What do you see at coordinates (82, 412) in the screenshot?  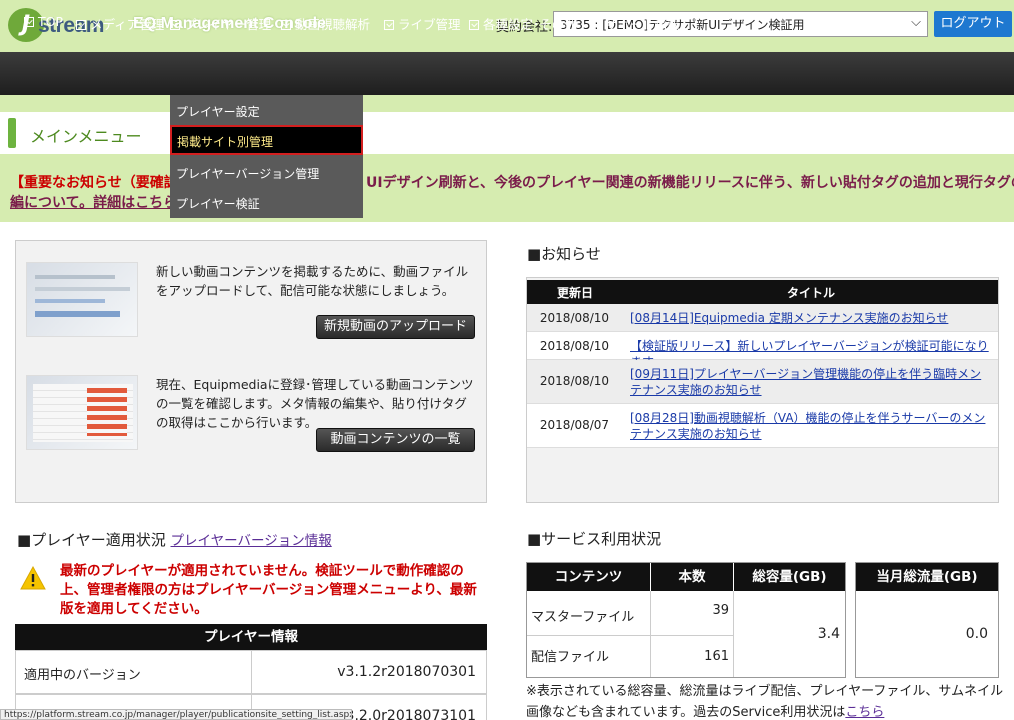 I see `content-list-thumbnail` at bounding box center [82, 412].